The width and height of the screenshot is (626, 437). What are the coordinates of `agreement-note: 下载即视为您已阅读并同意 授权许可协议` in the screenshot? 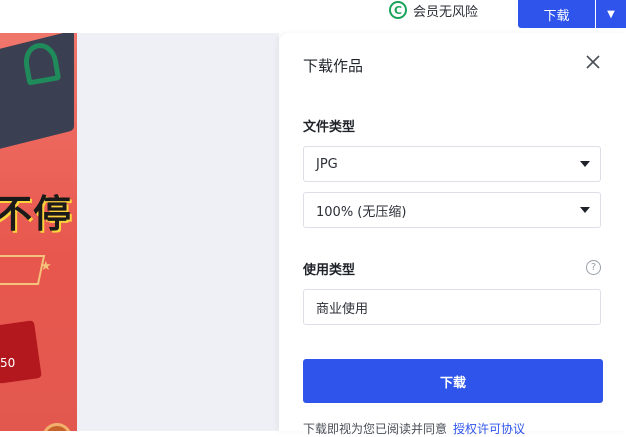 It's located at (414, 428).